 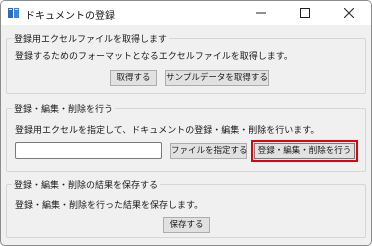 What do you see at coordinates (304, 151) in the screenshot?
I see `register-edit-delete-button: 登録・編集・削除を行う` at bounding box center [304, 151].